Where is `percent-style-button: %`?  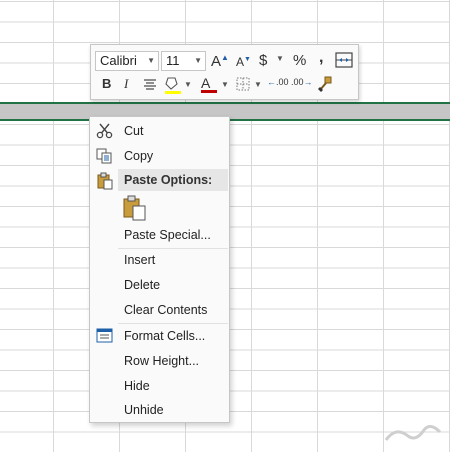 percent-style-button: % is located at coordinates (299, 60).